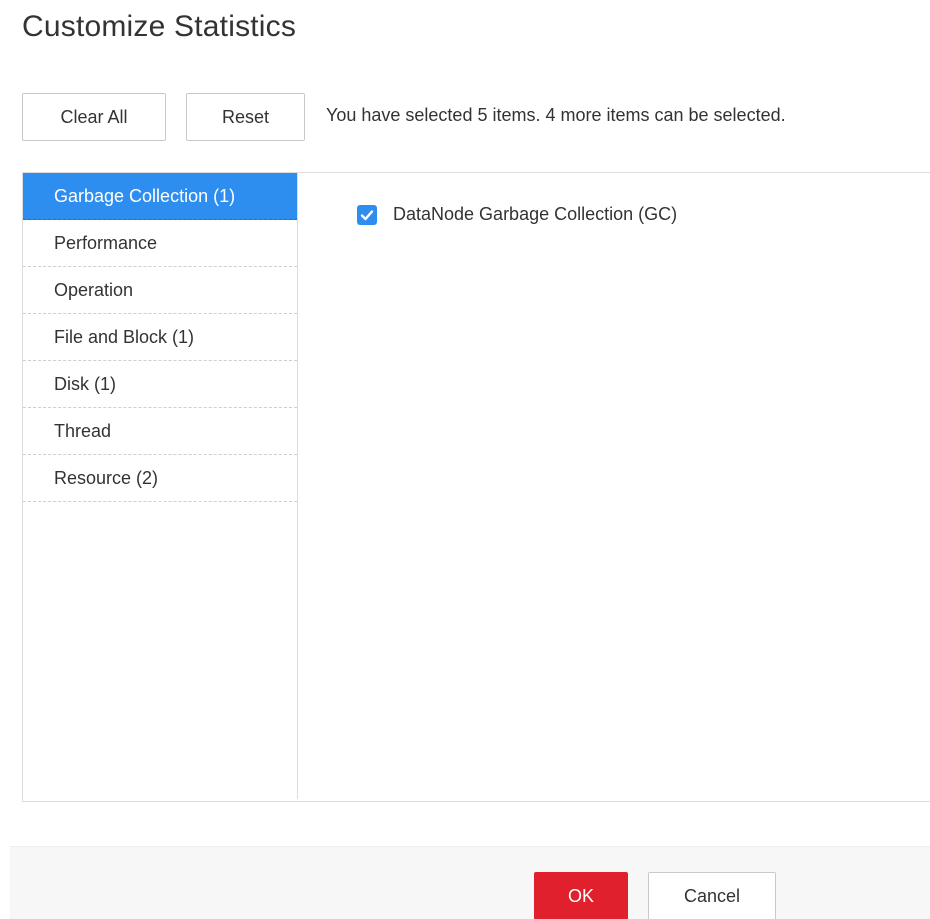  What do you see at coordinates (160, 196) in the screenshot?
I see `category-item-garbage-collection: Garbage Collection (1)` at bounding box center [160, 196].